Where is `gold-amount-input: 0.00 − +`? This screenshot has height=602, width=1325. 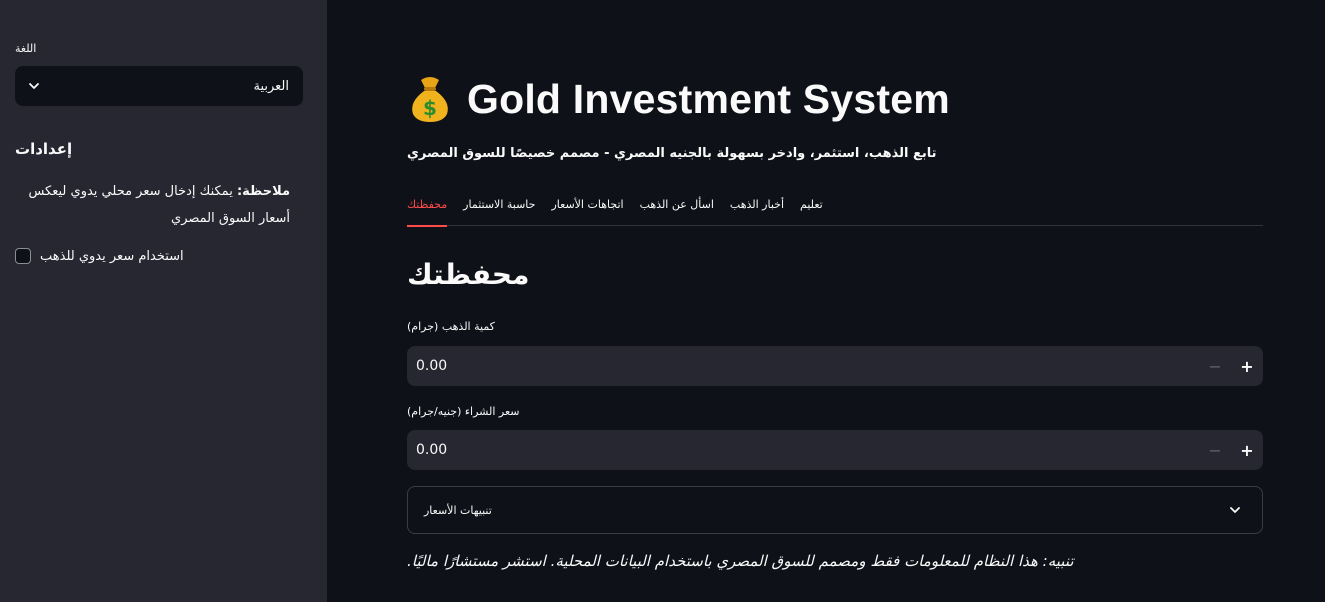
gold-amount-input: 0.00 − + is located at coordinates (835, 366).